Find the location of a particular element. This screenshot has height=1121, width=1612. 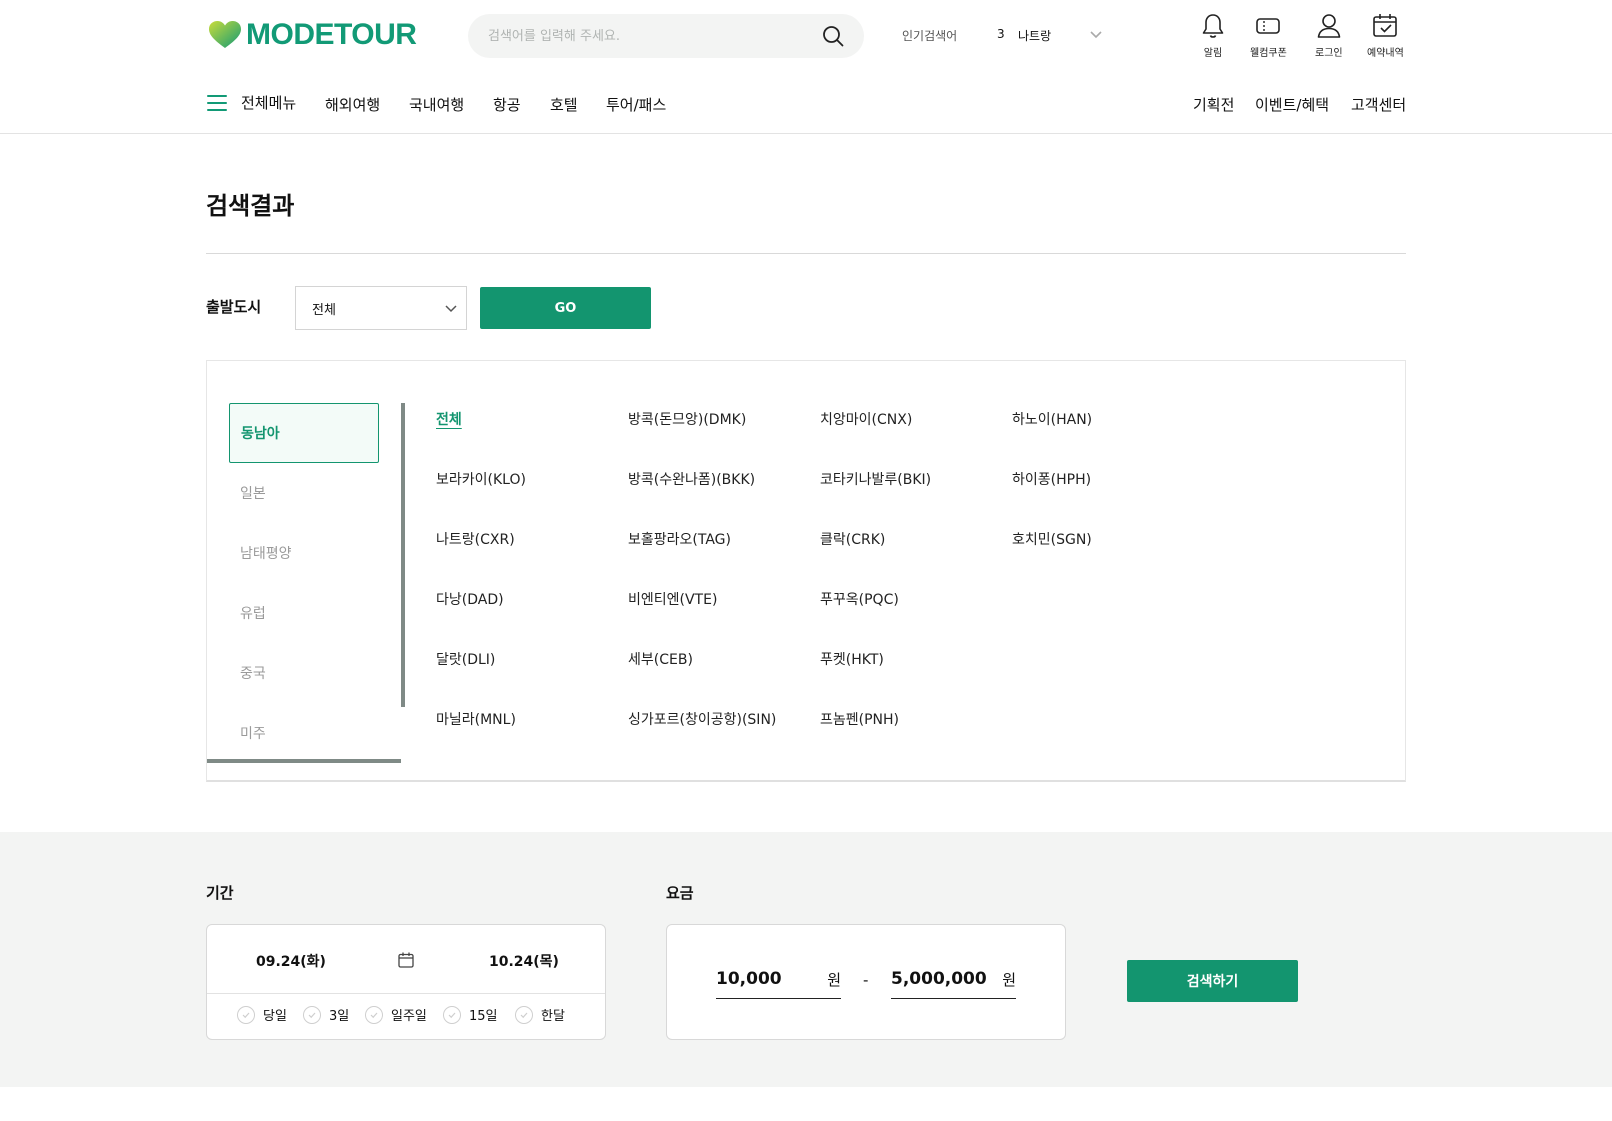

popular-keyword: 나트랑 is located at coordinates (1034, 35).